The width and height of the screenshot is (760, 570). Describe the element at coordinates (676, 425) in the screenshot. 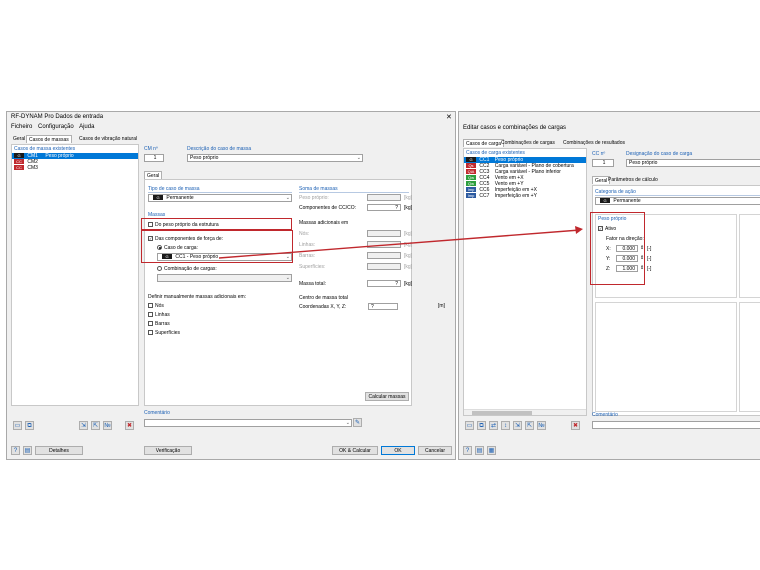

I see `comentario-field` at that location.